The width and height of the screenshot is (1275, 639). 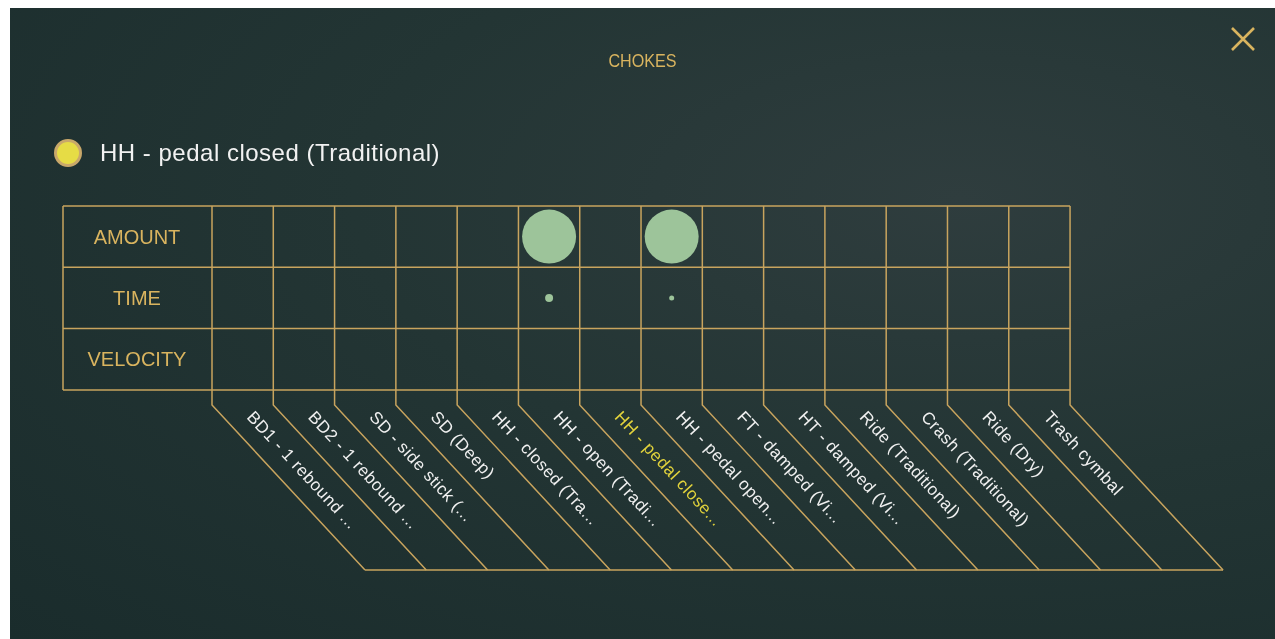 I want to click on dialog-title: CHOKES, so click(x=642, y=61).